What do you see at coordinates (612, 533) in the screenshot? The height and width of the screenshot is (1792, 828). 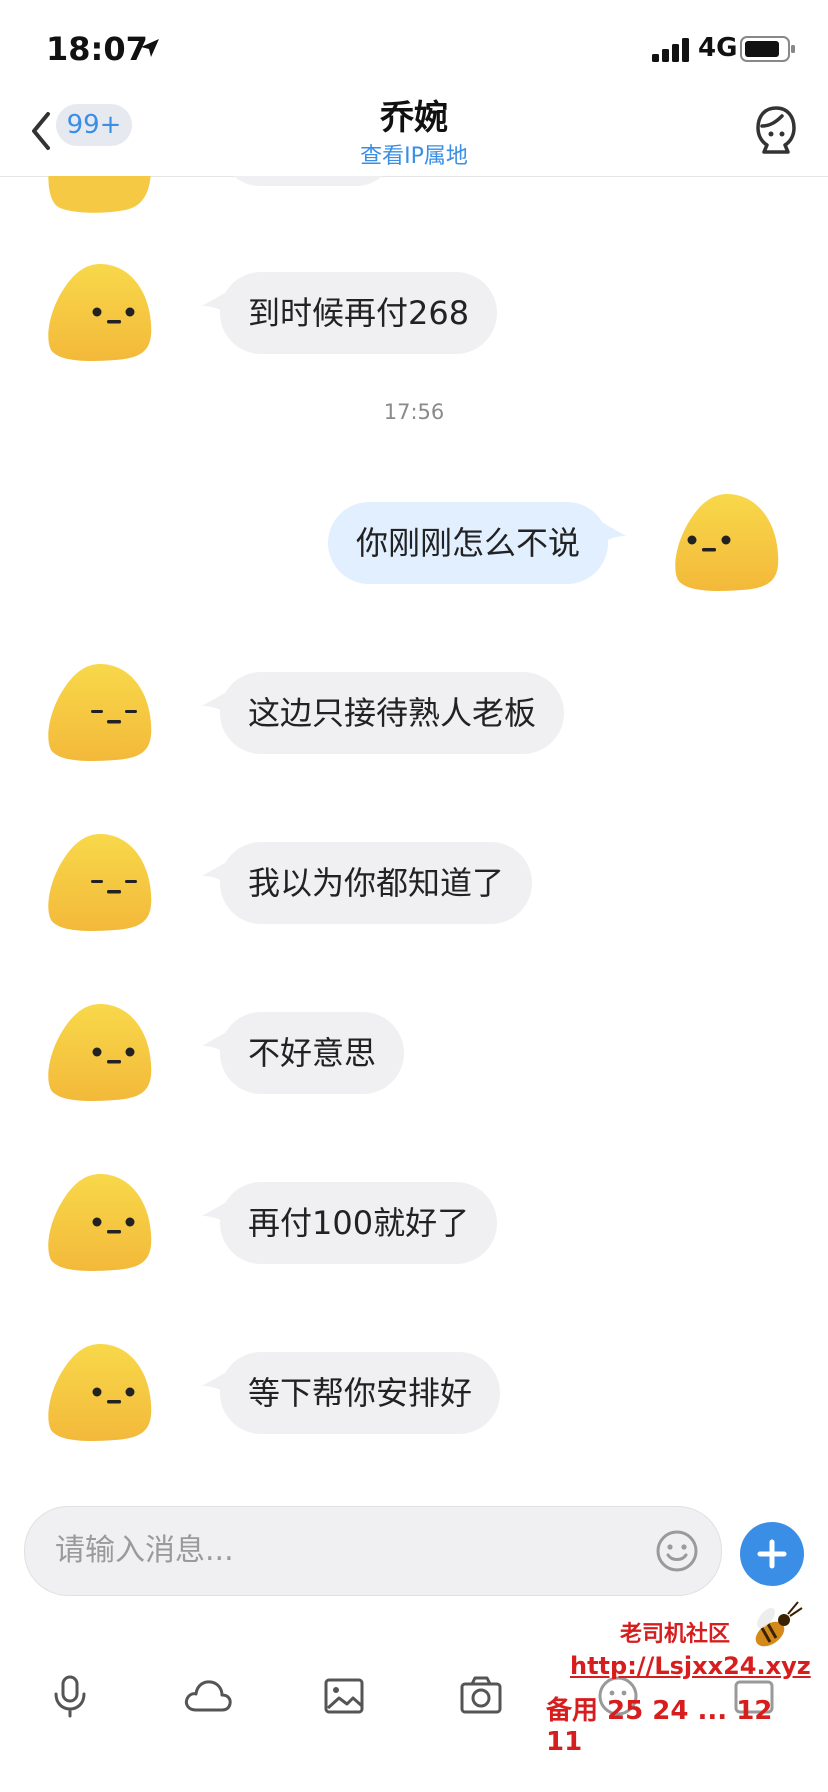 I see `bubble-tail` at bounding box center [612, 533].